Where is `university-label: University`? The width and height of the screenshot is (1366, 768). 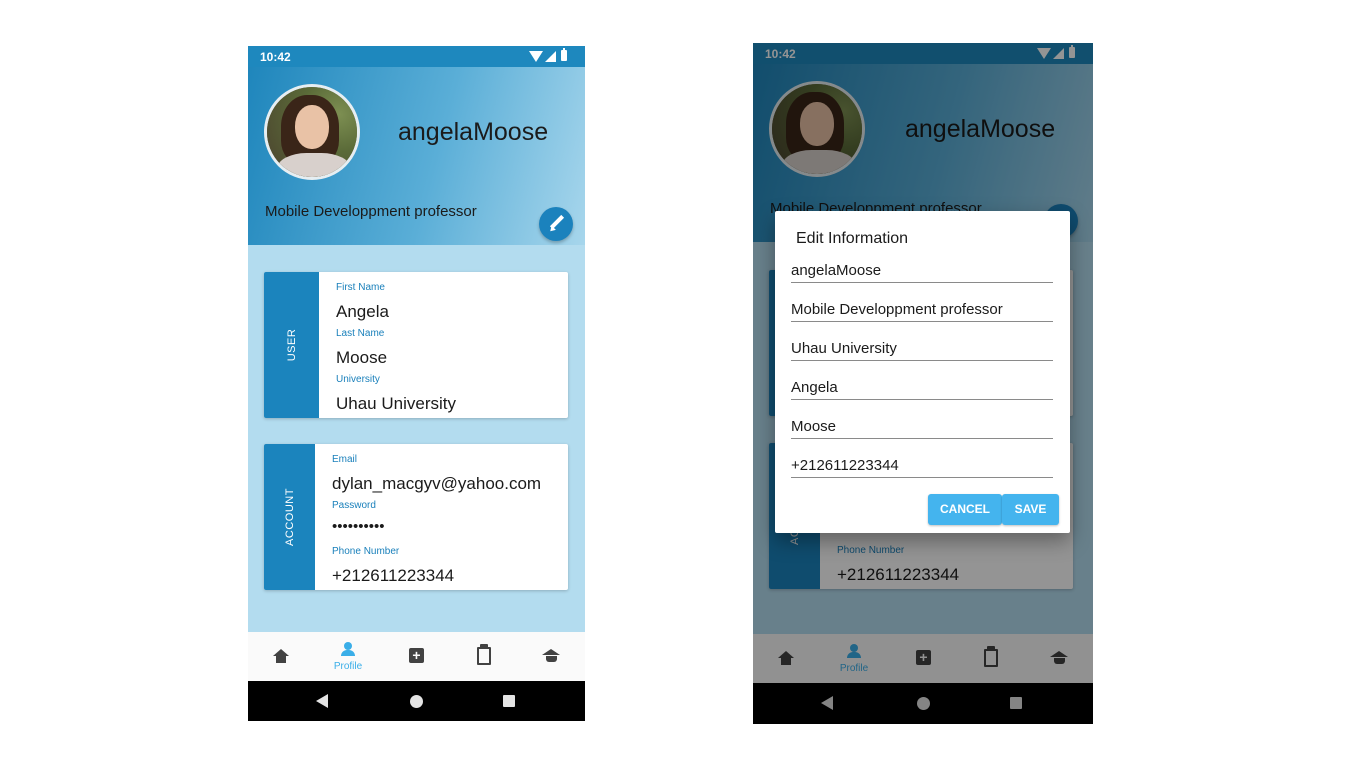 university-label: University is located at coordinates (358, 379).